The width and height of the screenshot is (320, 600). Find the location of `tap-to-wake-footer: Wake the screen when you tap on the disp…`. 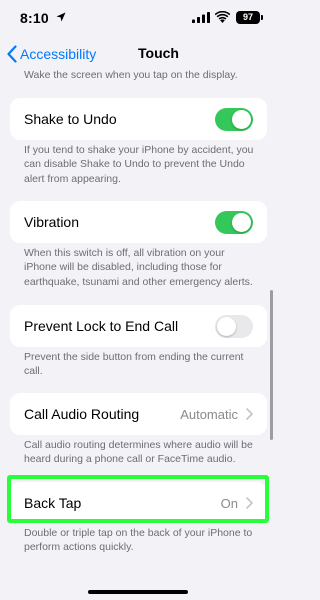

tap-to-wake-footer: Wake the screen when you tap on the disp… is located at coordinates (131, 75).